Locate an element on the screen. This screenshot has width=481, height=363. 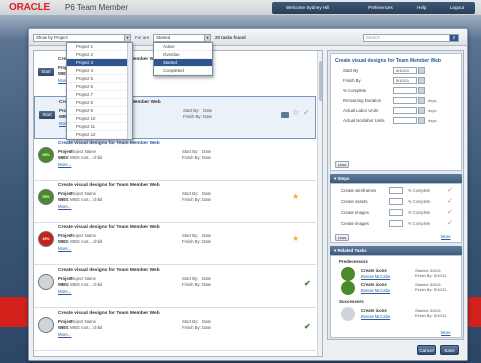
save-button: Save is located at coordinates (449, 350).